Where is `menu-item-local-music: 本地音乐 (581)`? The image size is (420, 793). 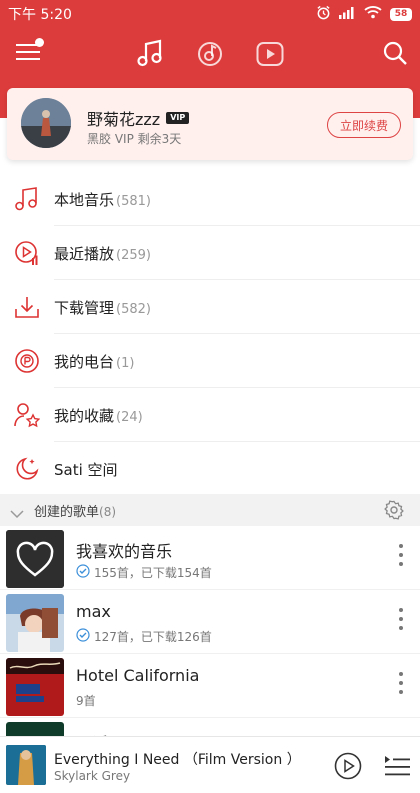 menu-item-local-music: 本地音乐 (581) is located at coordinates (210, 199).